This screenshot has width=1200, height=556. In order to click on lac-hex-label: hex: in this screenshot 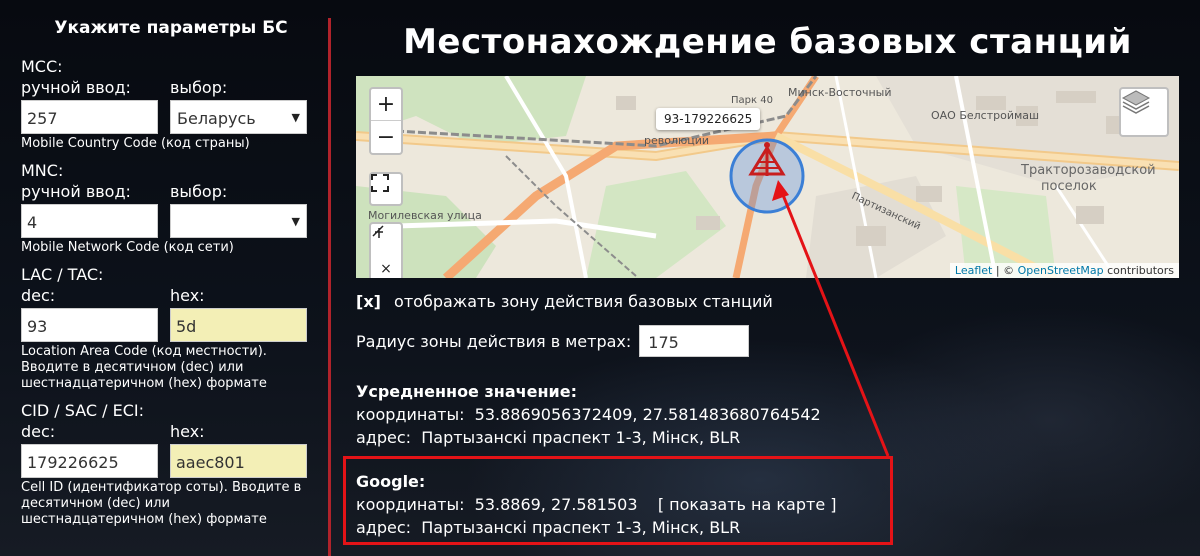, I will do `click(187, 295)`.